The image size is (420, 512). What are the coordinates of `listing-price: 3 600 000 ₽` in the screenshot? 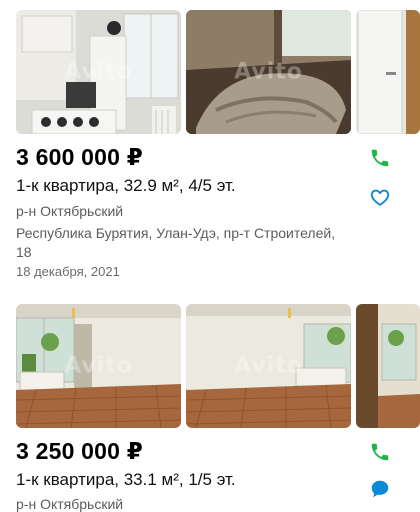 It's located at (79, 157).